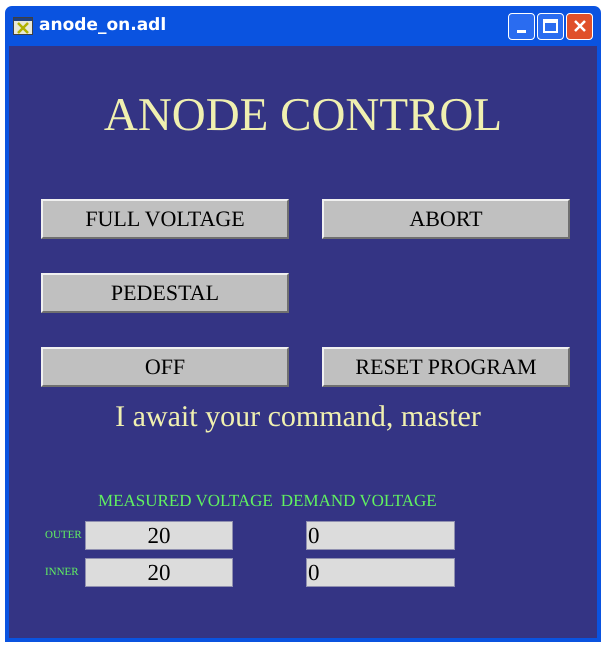 The width and height of the screenshot is (603, 646). I want to click on minimize-button, so click(521, 26).